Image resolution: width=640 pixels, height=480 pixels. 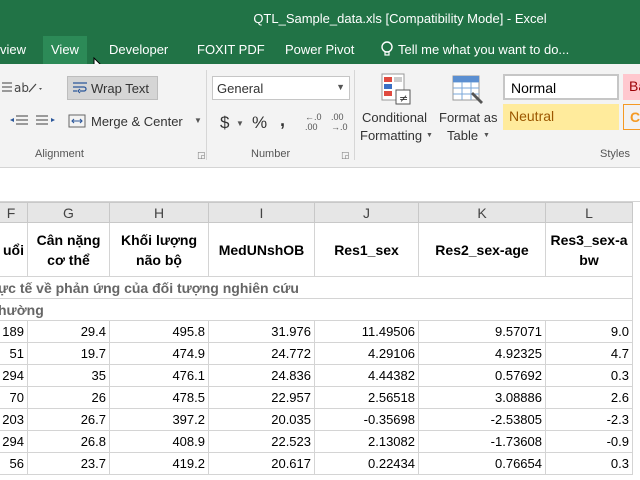 What do you see at coordinates (68, 212) in the screenshot?
I see `column-header-g: G` at bounding box center [68, 212].